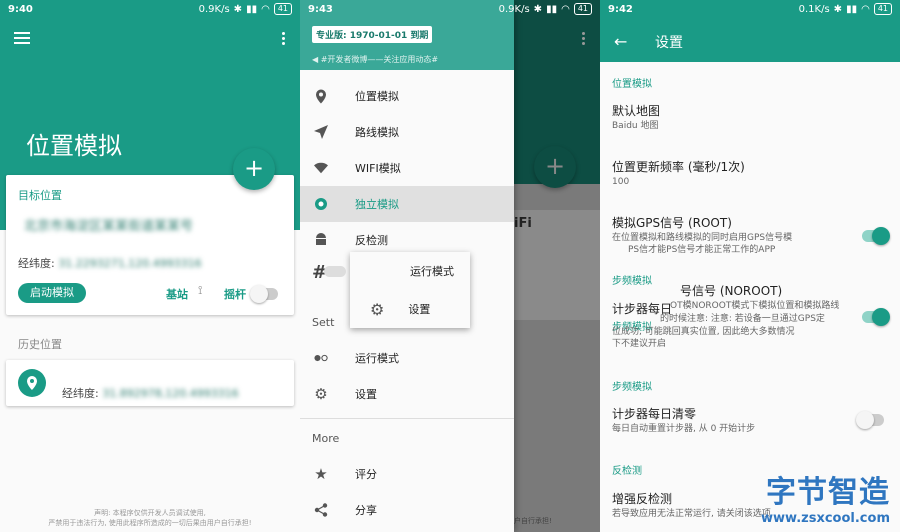  Describe the element at coordinates (828, 492) in the screenshot. I see `watermark-text: 字节智造` at that location.